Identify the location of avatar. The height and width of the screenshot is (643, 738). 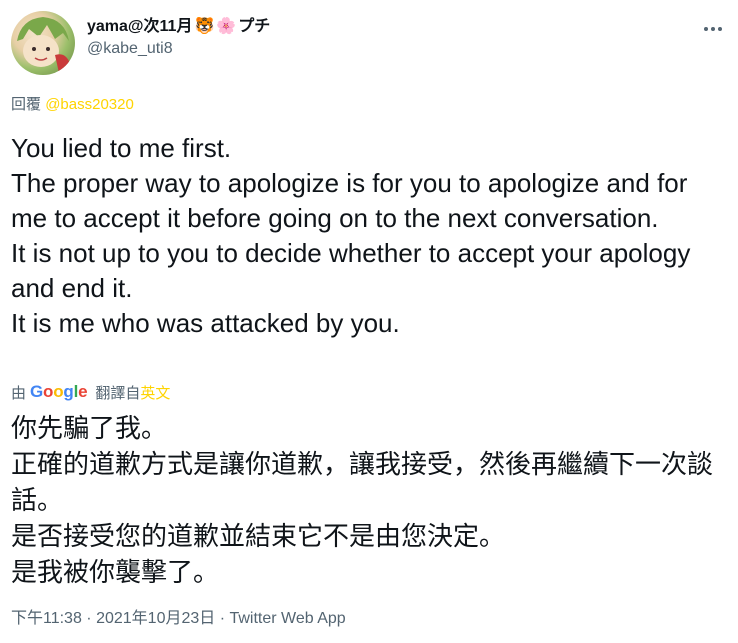
(43, 43).